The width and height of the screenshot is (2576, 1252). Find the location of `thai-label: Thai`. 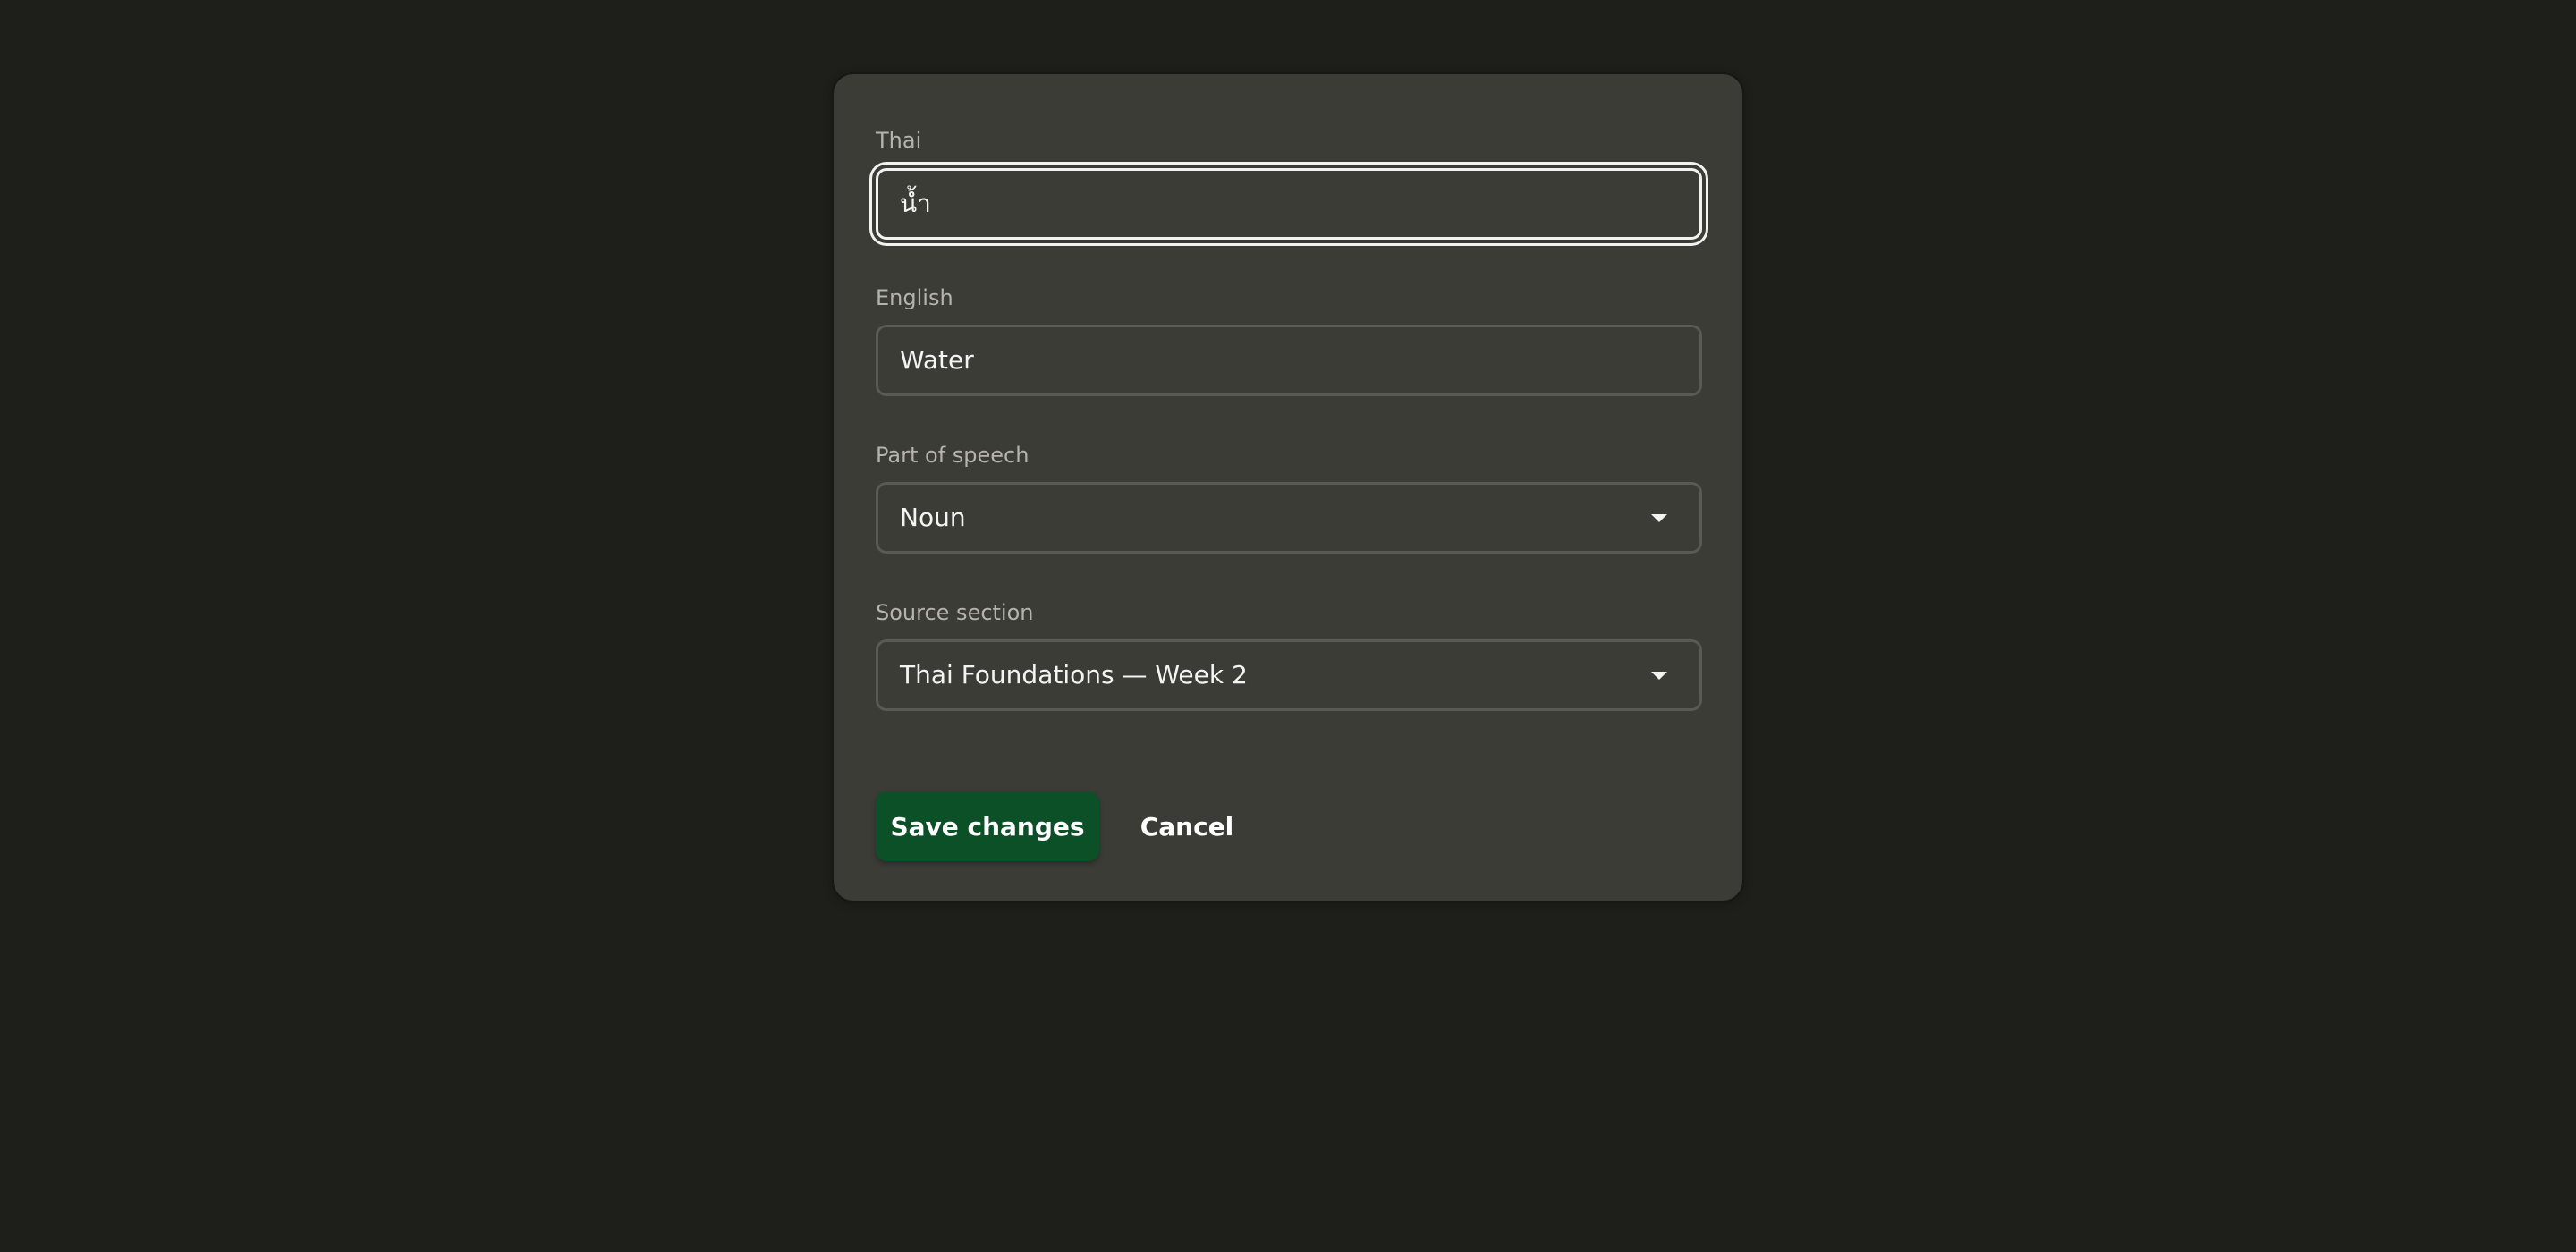

thai-label: Thai is located at coordinates (899, 140).